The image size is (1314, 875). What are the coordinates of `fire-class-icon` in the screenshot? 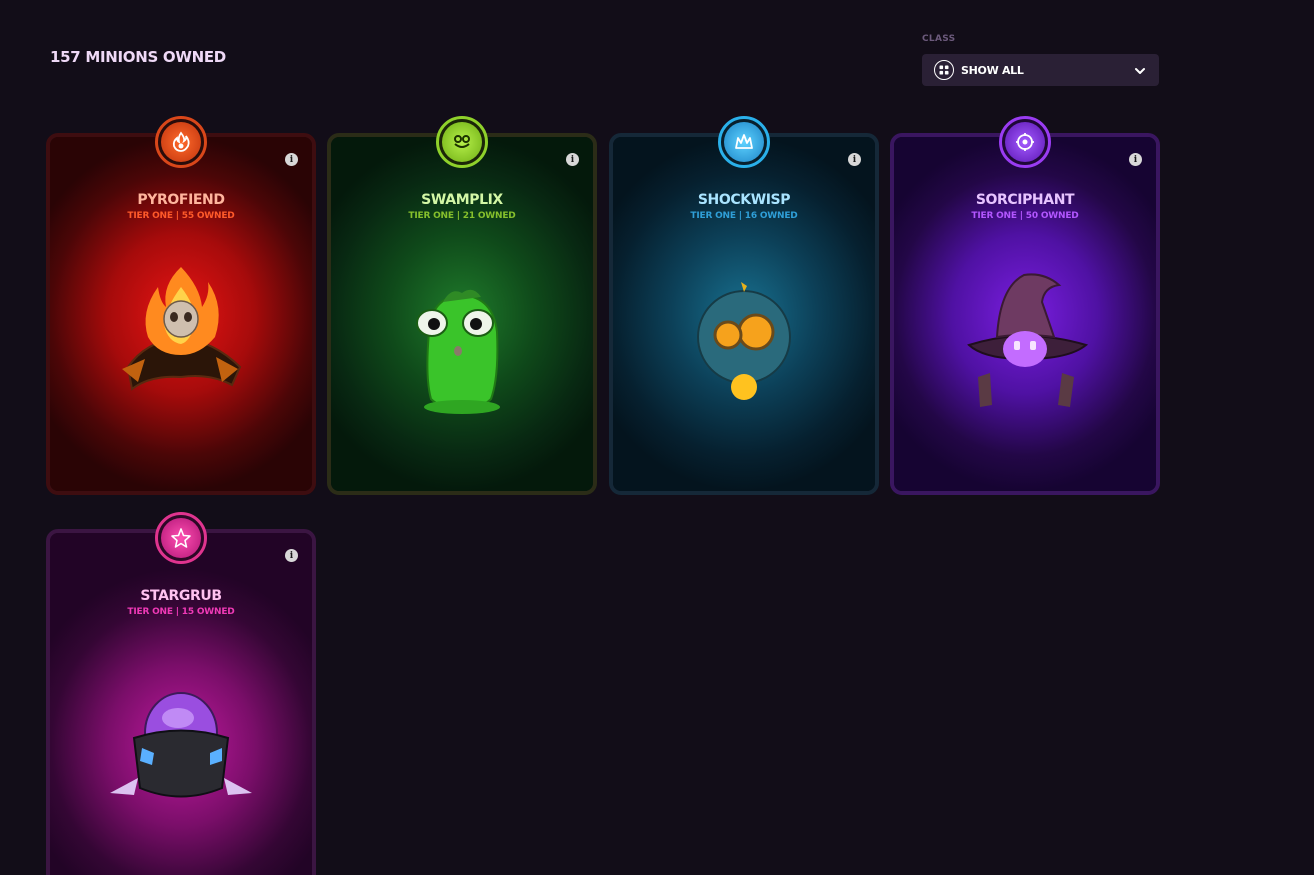 It's located at (181, 142).